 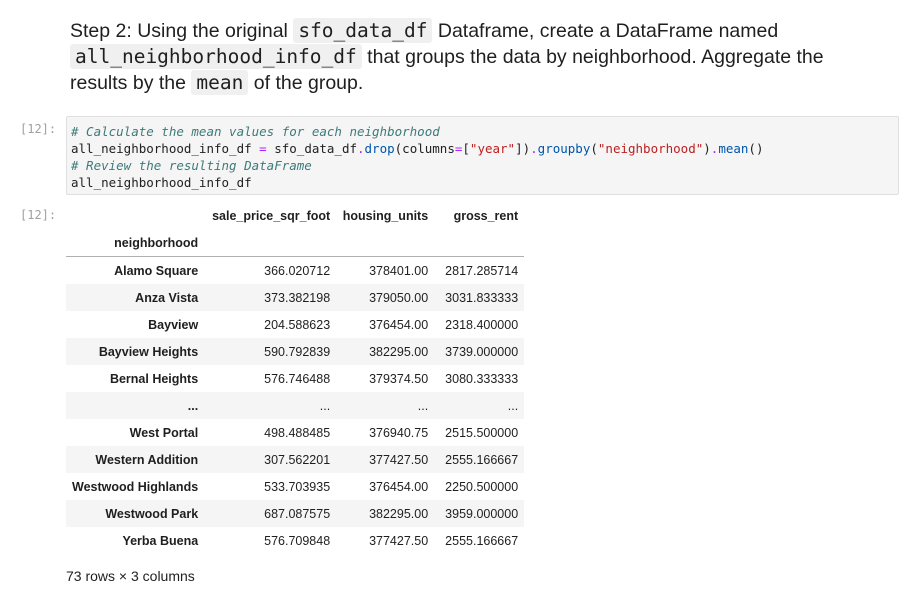 I want to click on input-prompt: [12]:, so click(x=38, y=129).